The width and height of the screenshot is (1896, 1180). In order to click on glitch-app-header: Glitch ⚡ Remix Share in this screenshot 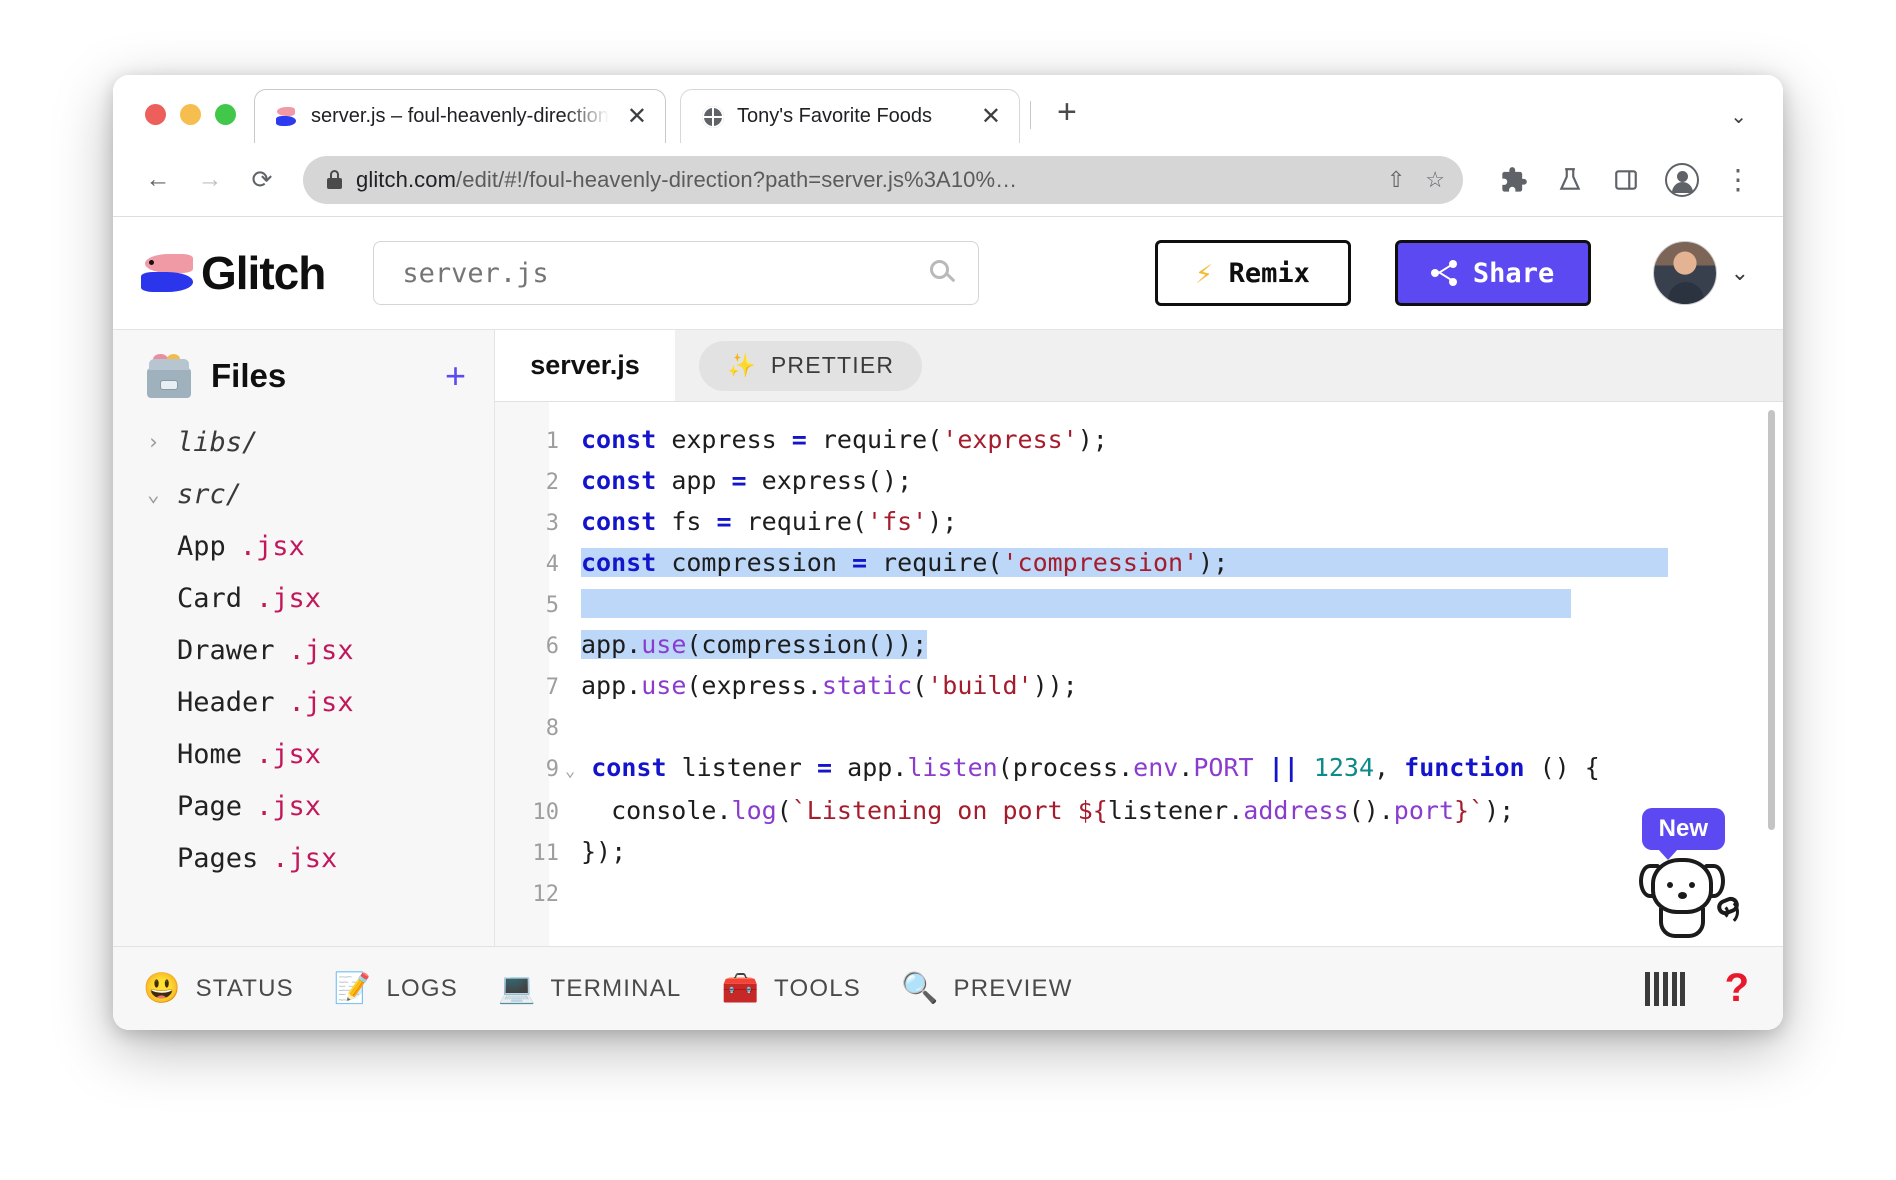, I will do `click(948, 273)`.